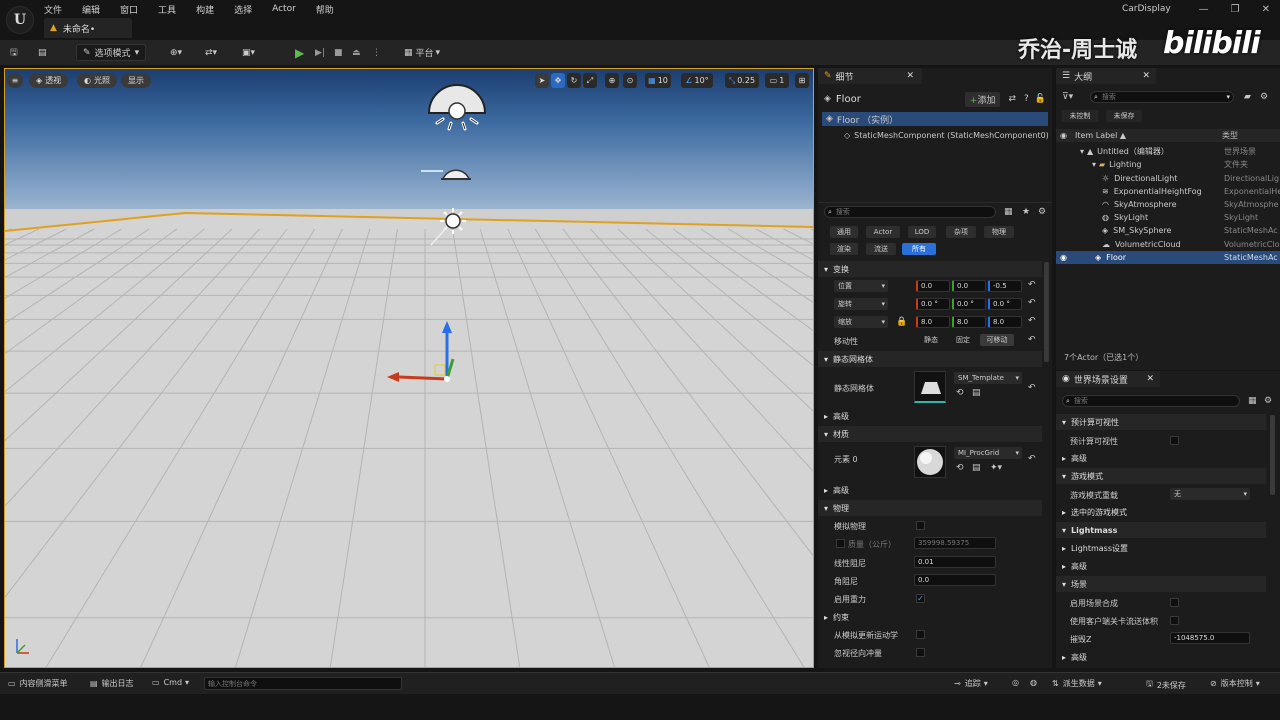 The image size is (1280, 720). I want to click on outliner-row-sky-light: ◍ SkyLight SkyLight, so click(1168, 217).